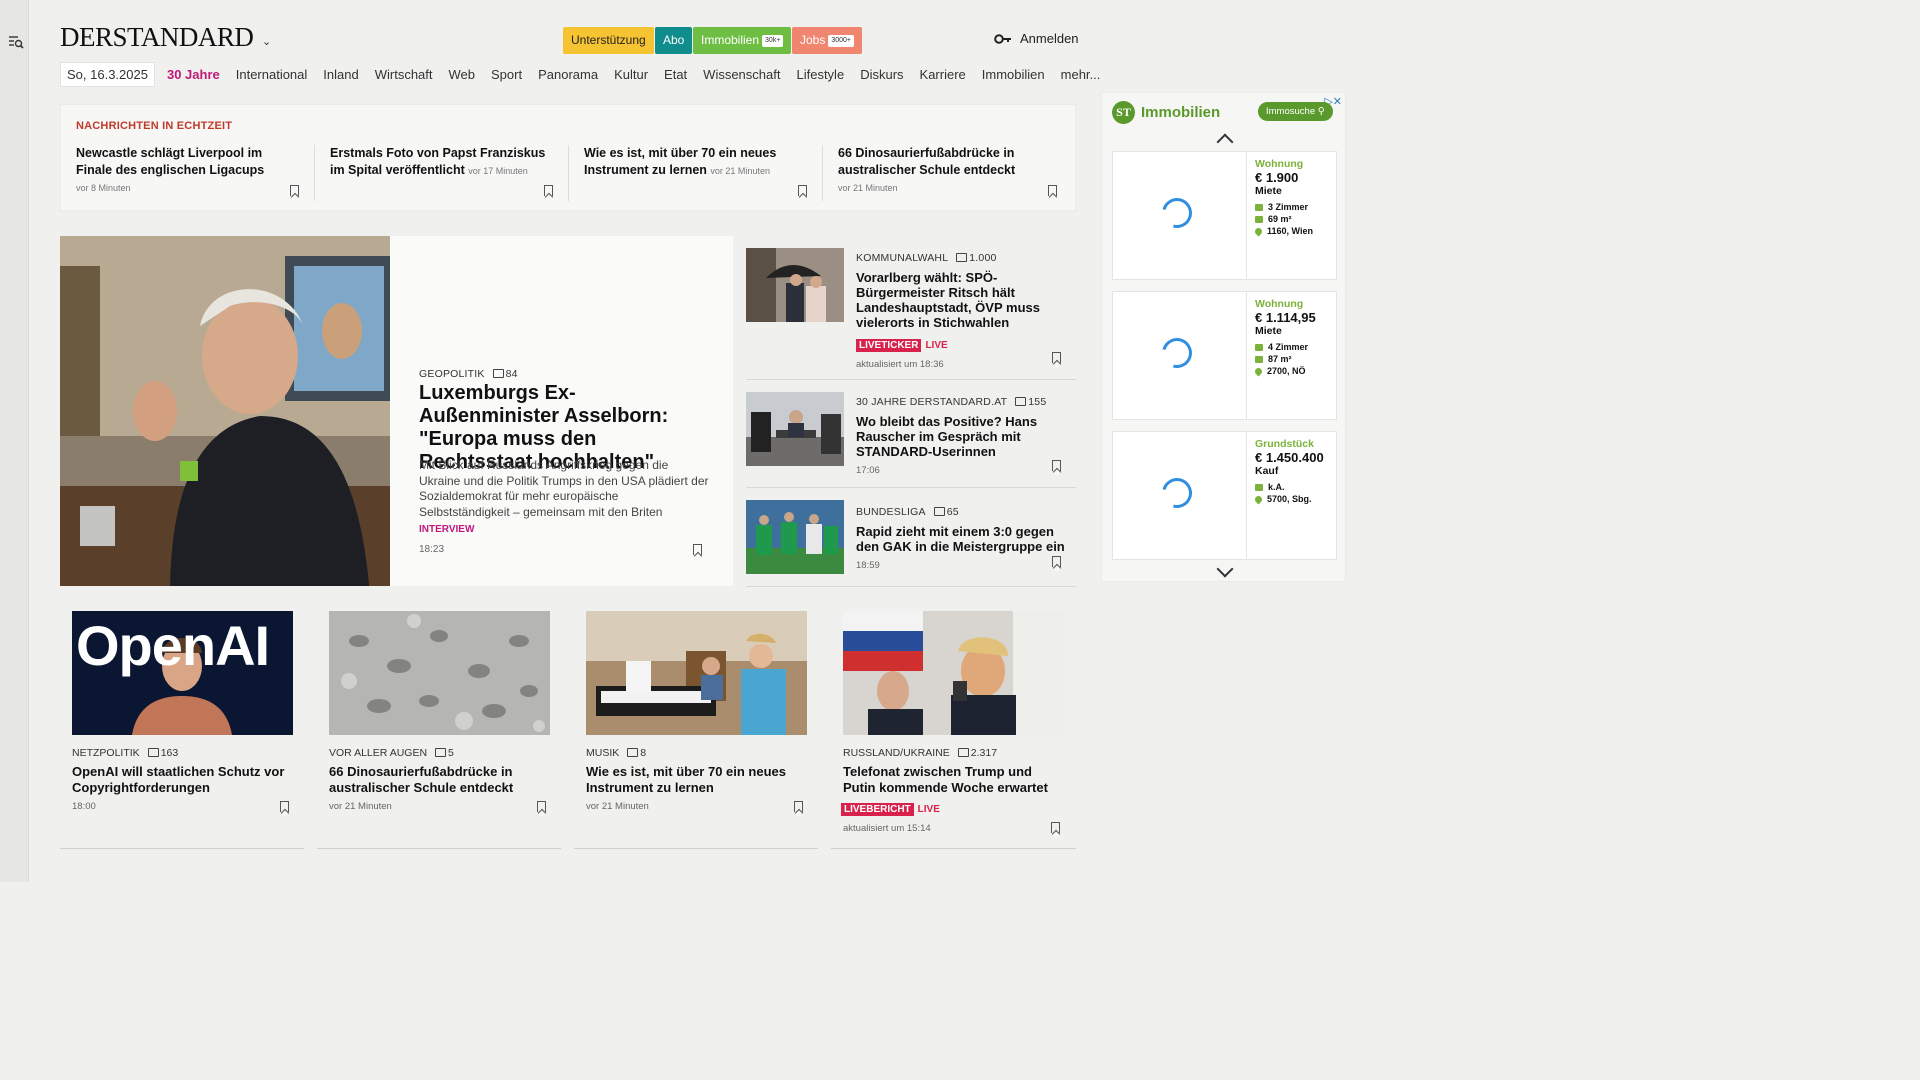  I want to click on menu-search-icon, so click(16, 42).